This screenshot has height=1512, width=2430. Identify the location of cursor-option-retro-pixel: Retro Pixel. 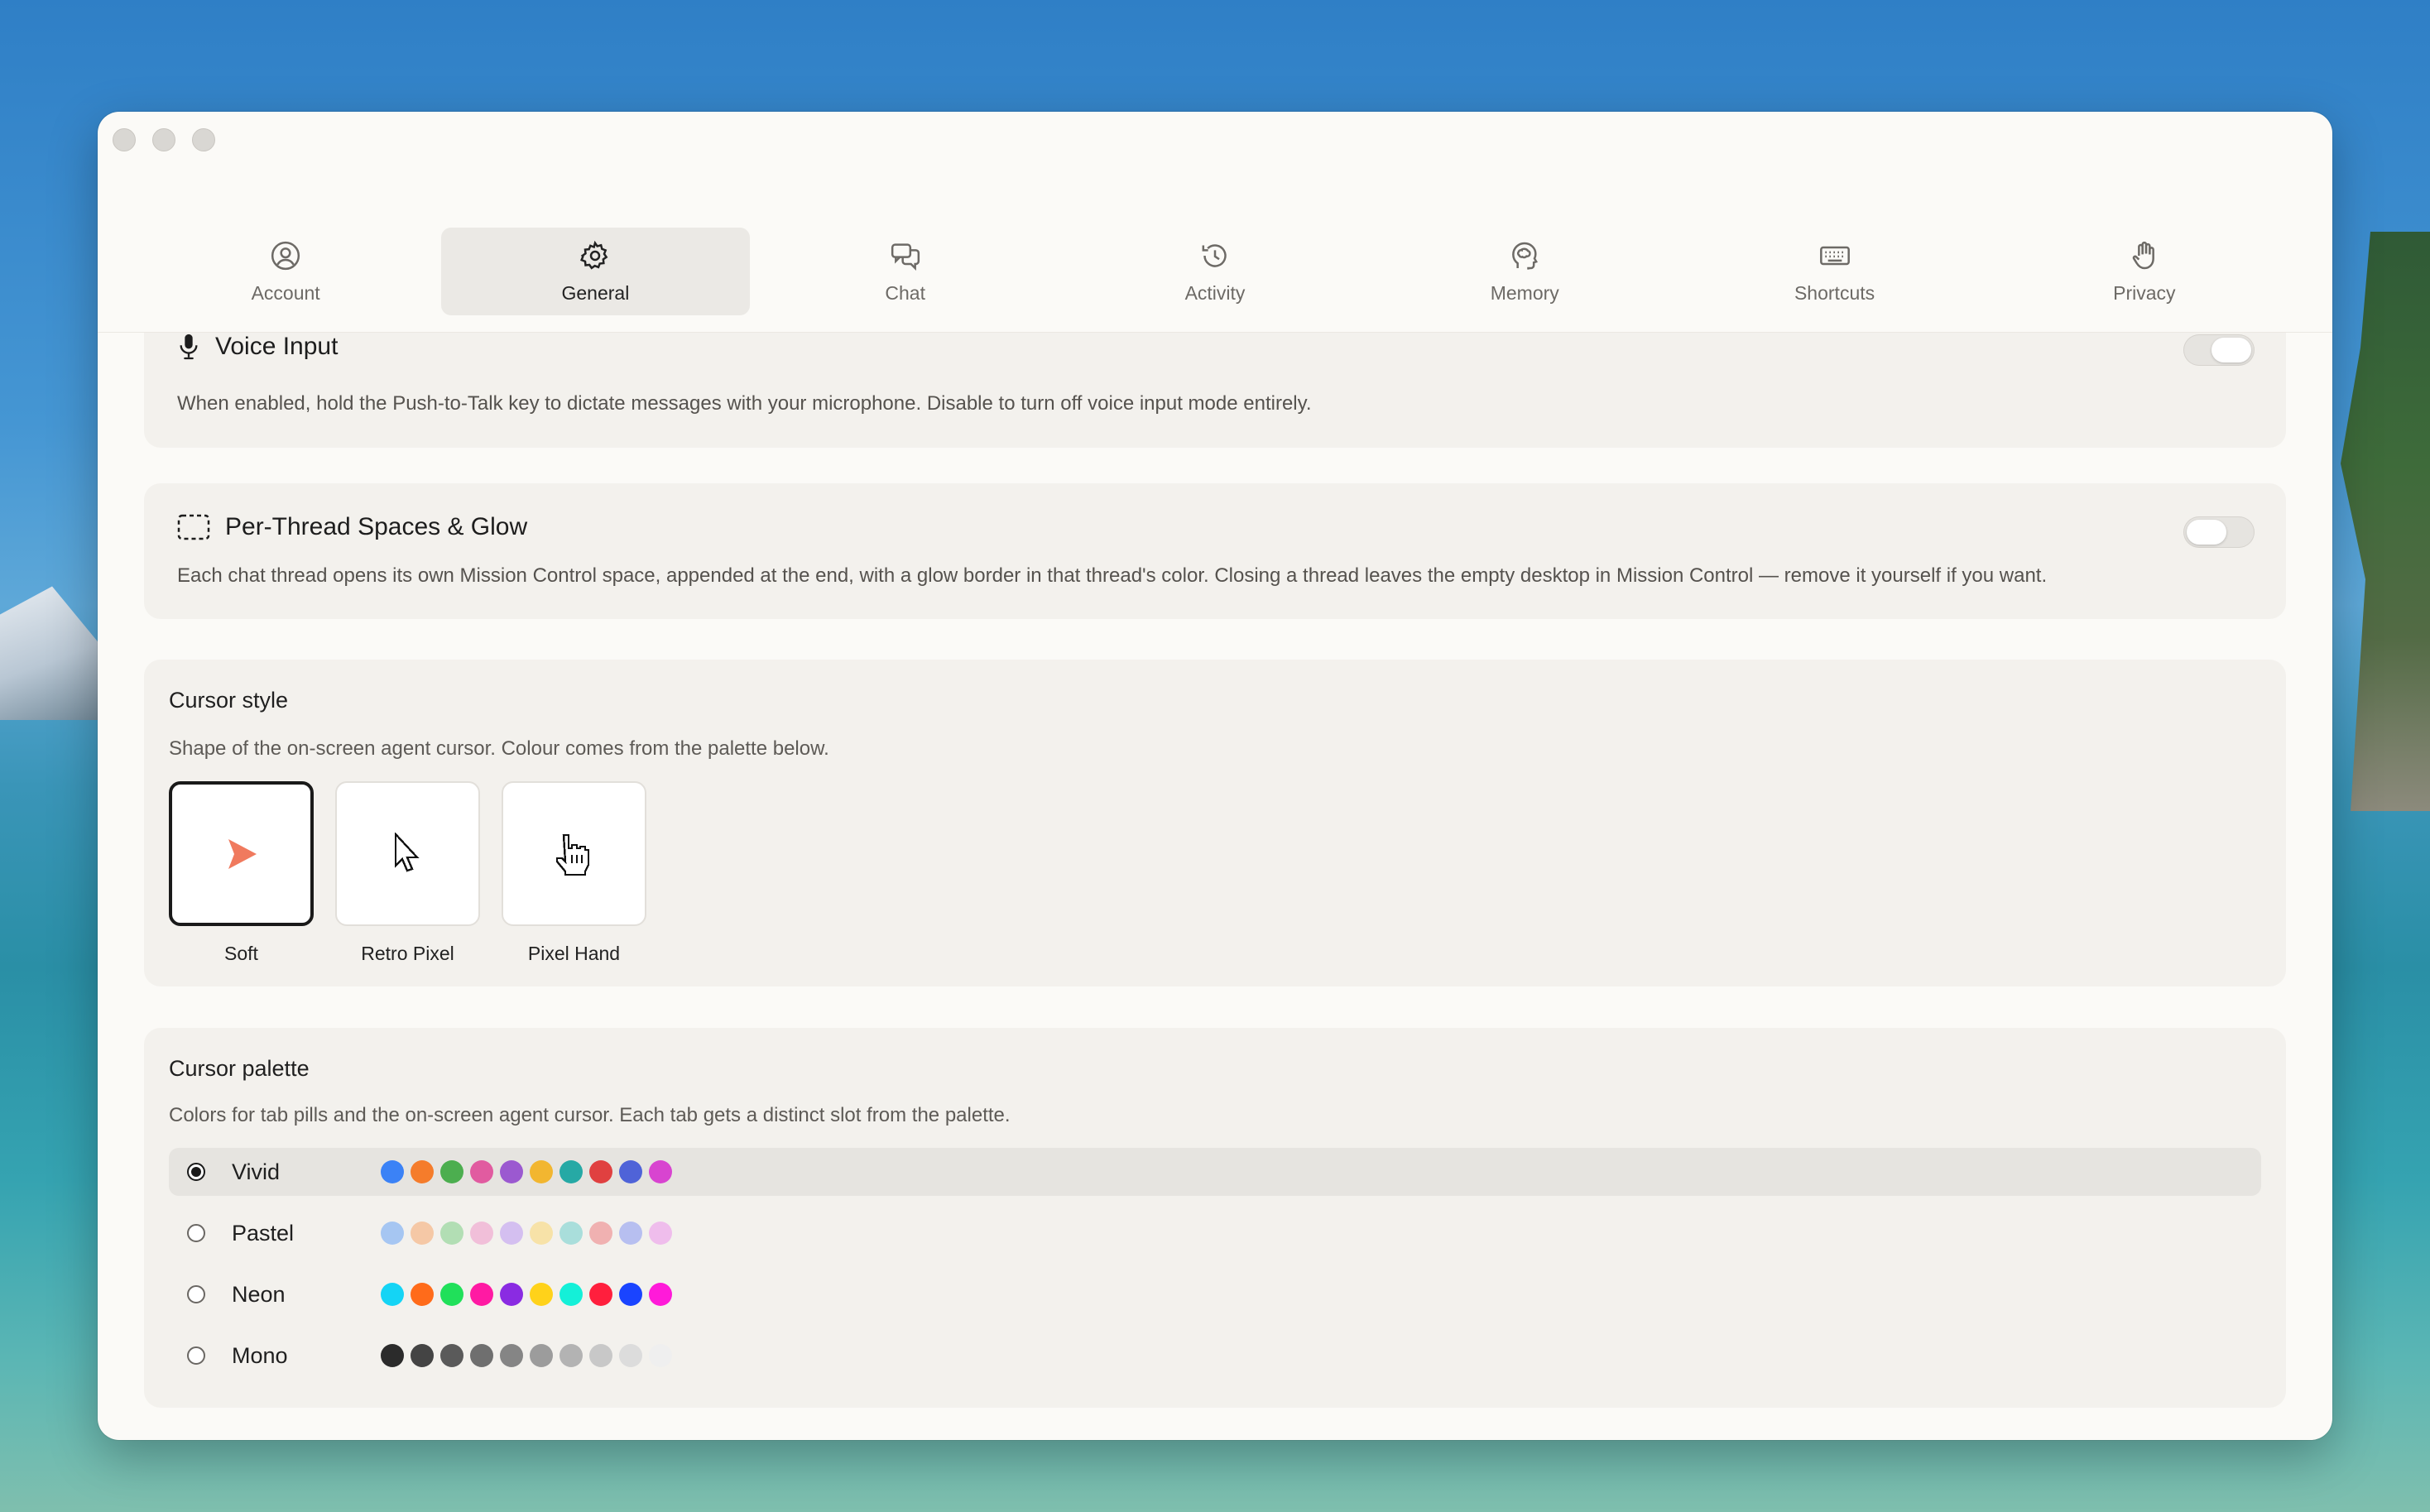
(407, 873).